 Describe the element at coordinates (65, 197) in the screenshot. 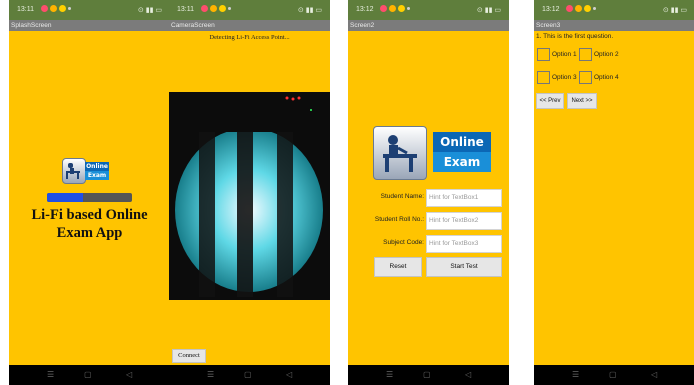

I see `progress-fill` at that location.